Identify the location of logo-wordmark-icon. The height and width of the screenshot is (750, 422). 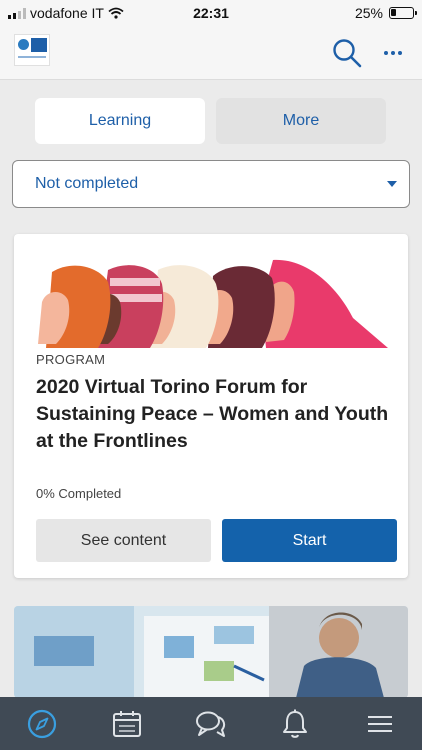
(32, 57).